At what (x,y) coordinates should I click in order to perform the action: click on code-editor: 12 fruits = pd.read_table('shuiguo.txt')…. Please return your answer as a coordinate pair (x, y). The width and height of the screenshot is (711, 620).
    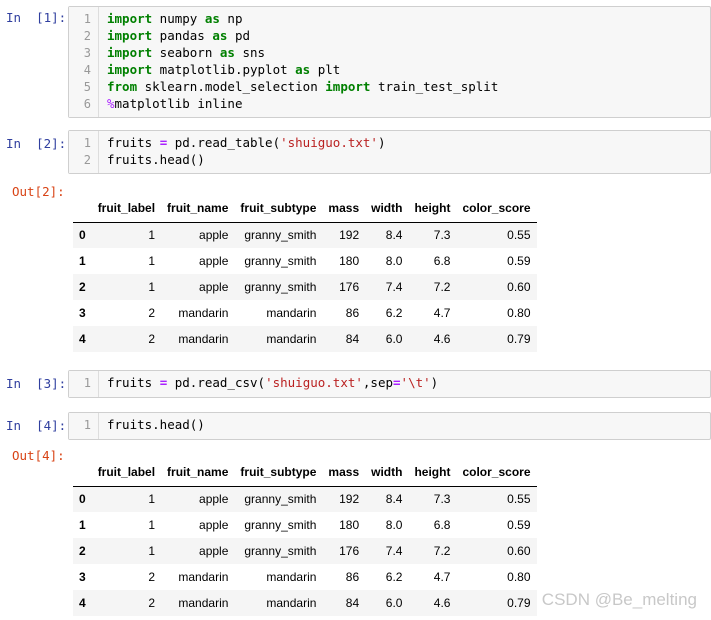
    Looking at the image, I should click on (389, 152).